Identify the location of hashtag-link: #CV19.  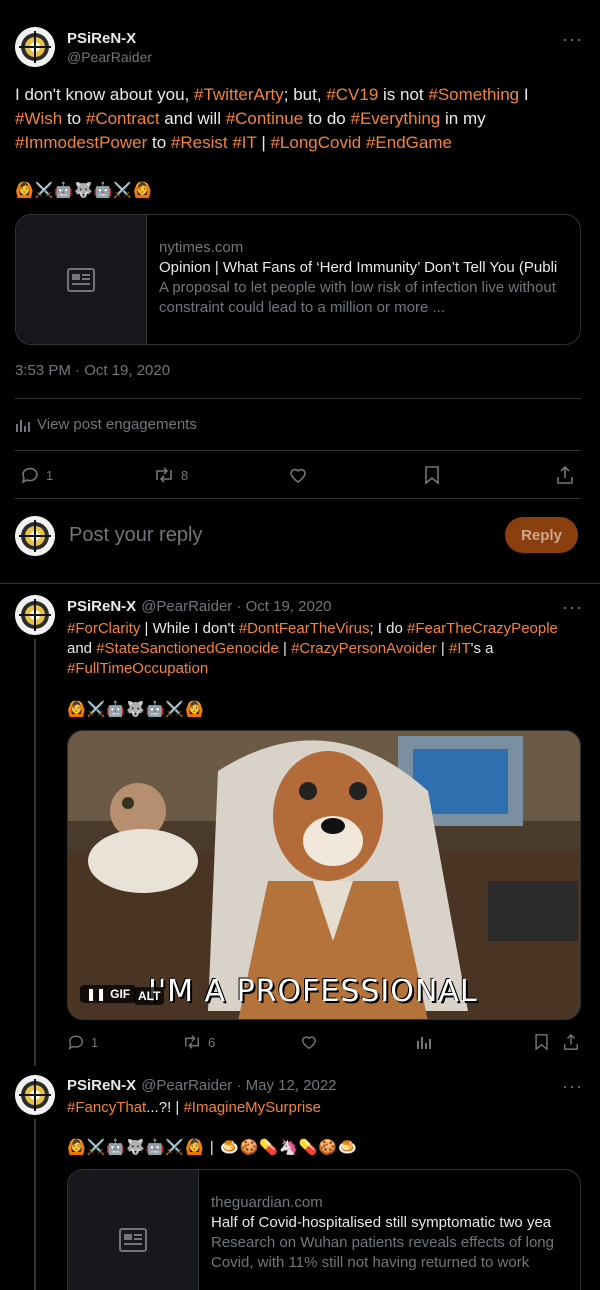
(352, 94).